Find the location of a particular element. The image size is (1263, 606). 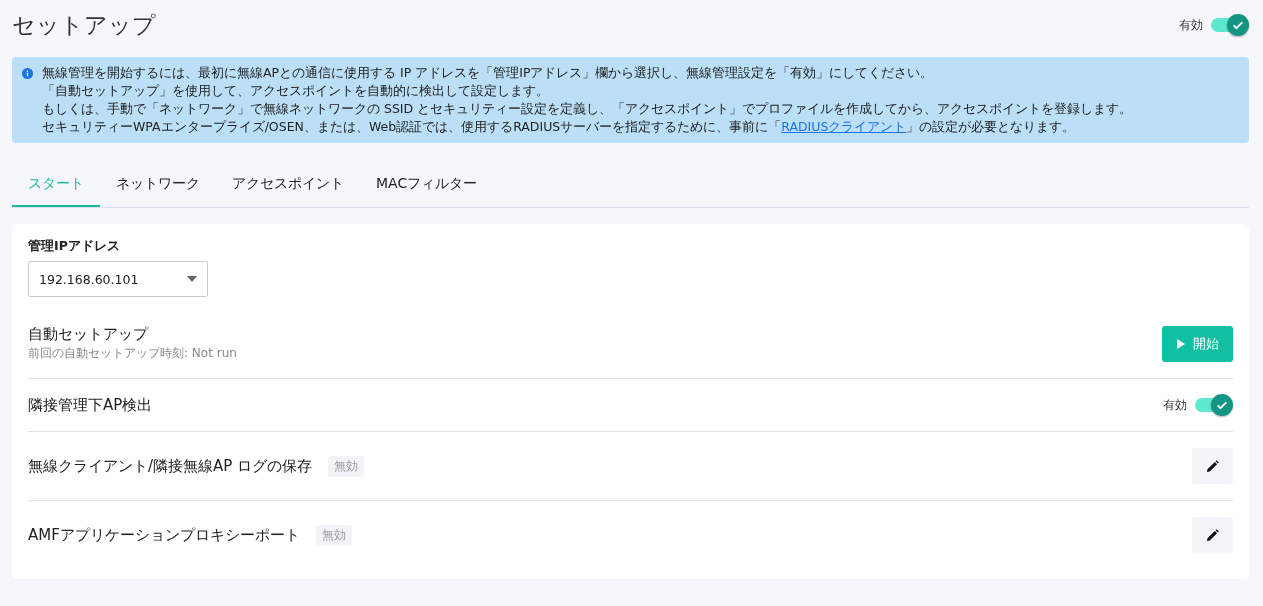

setting-subtitle: 前回の自動セットアップ時刻: Not run is located at coordinates (132, 353).